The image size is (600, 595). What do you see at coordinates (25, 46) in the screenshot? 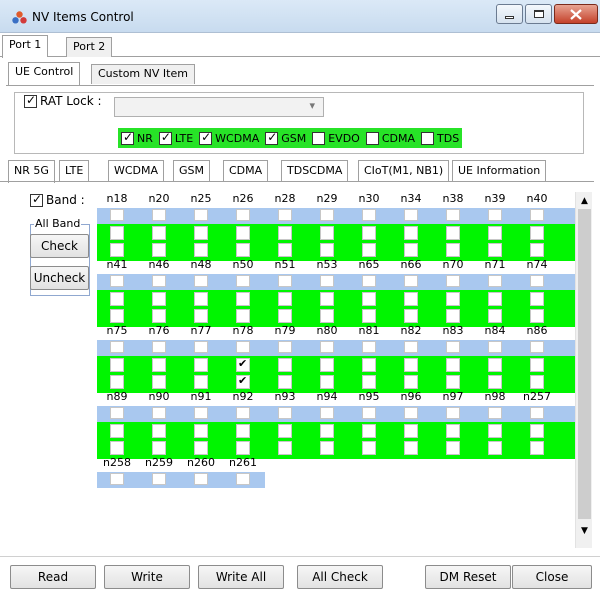
I see `tab-port-1: Port 1` at bounding box center [25, 46].